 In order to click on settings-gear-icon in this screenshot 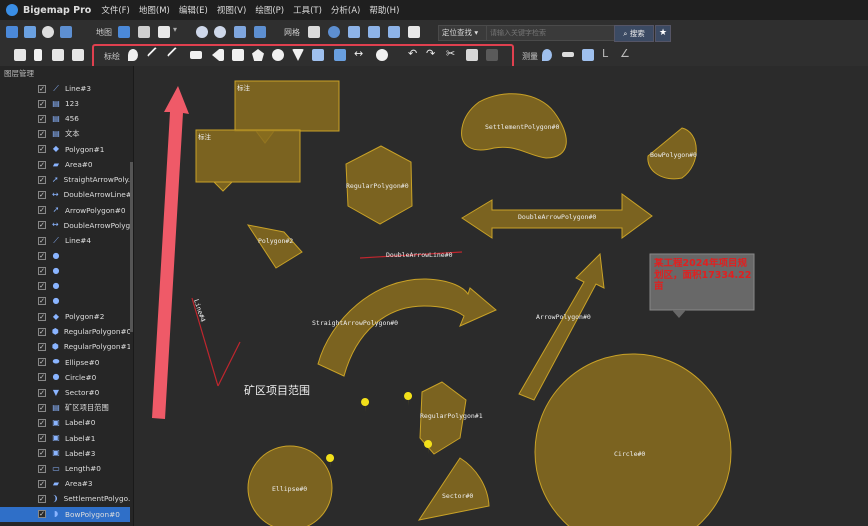, I will do `click(48, 32)`.